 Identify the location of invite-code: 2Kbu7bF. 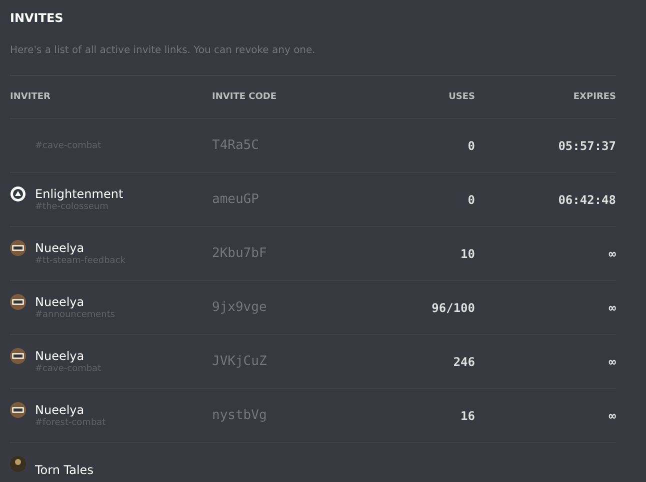
(240, 253).